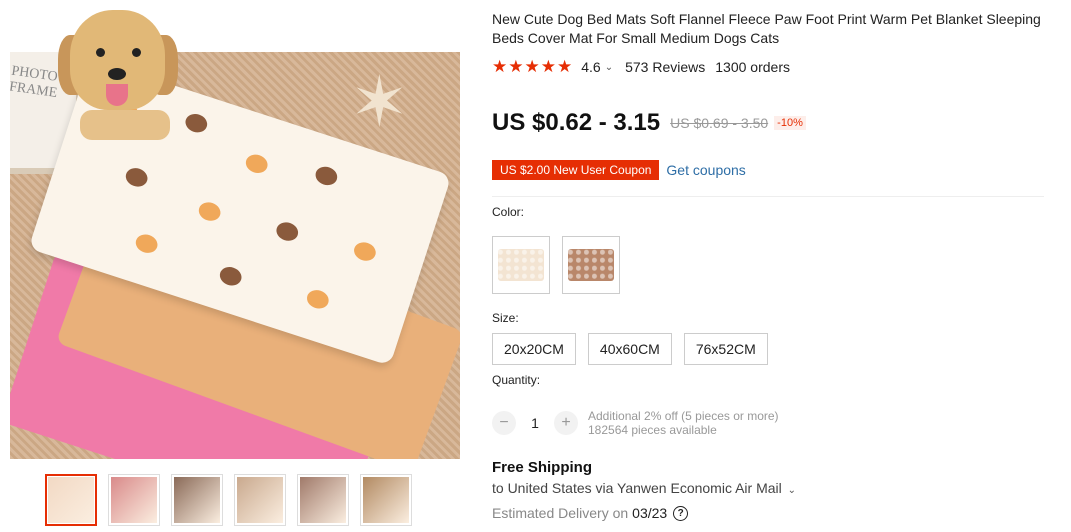 This screenshot has width=1071, height=532. I want to click on rating-stars: ★★★★★, so click(532, 67).